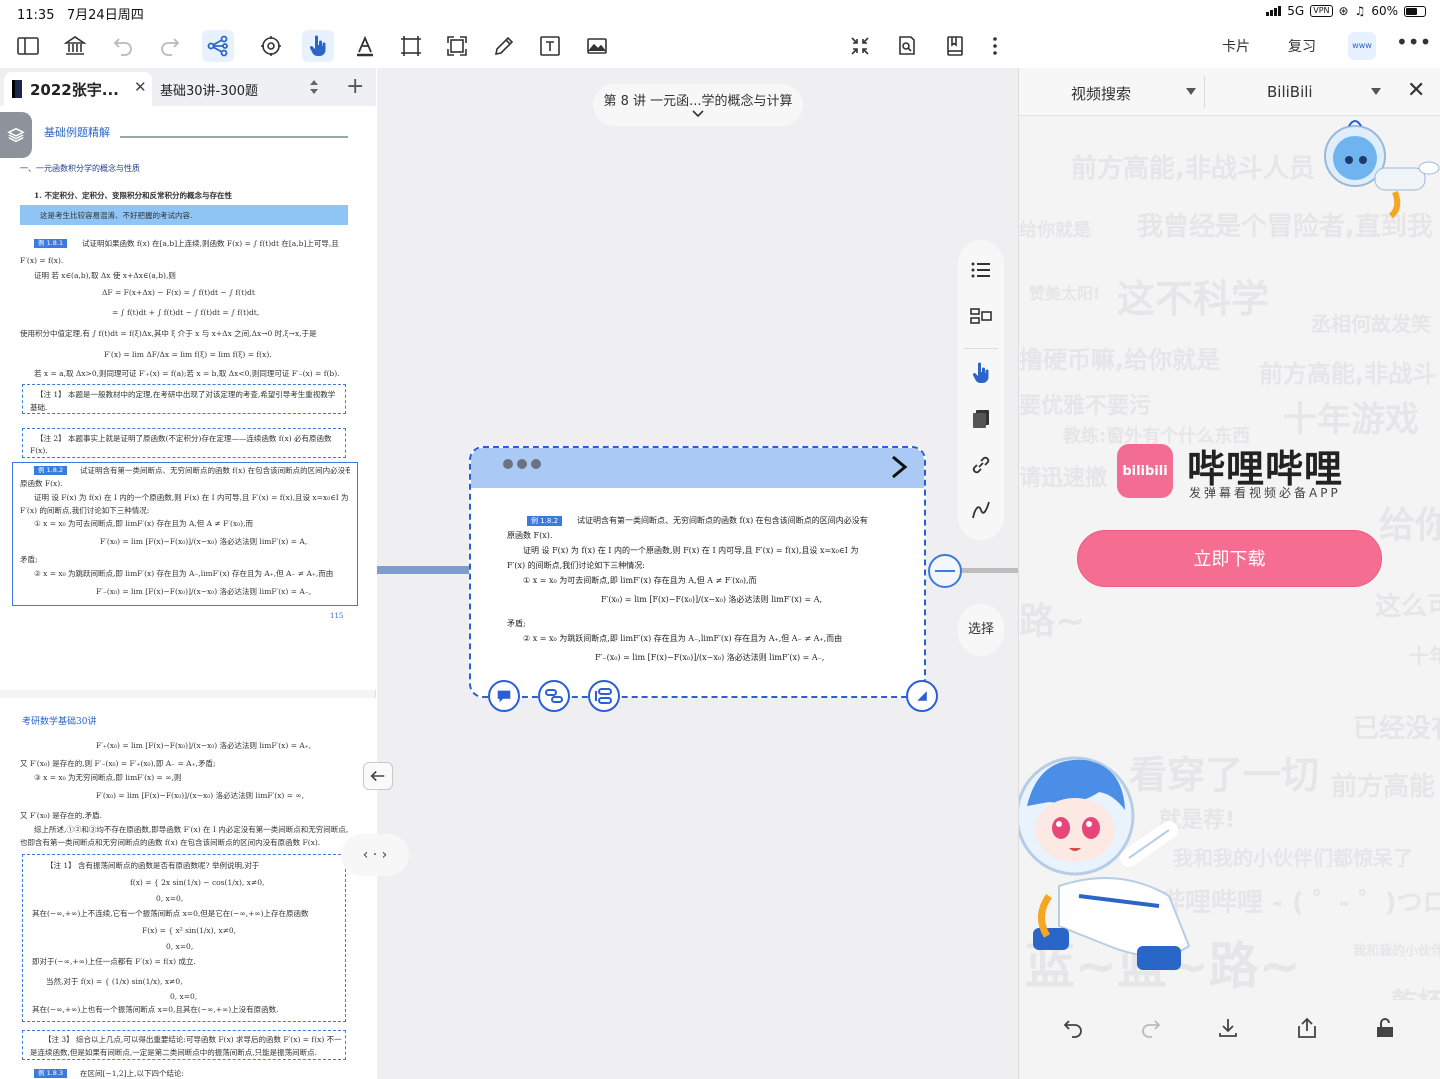 Image resolution: width=1440 pixels, height=1079 pixels. Describe the element at coordinates (1416, 90) in the screenshot. I see `close-icon: ✕` at that location.